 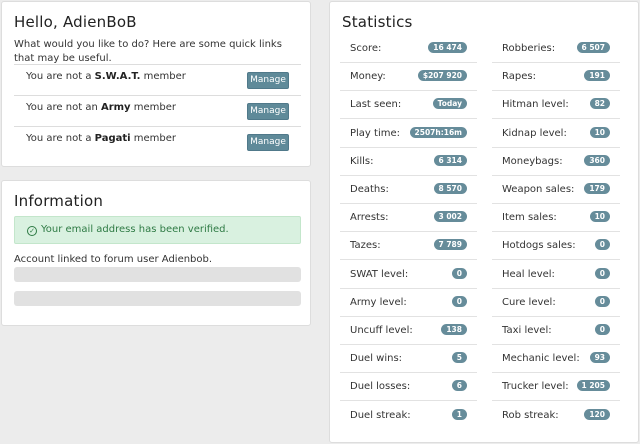 I want to click on stat-label: Tazes:, so click(x=365, y=246).